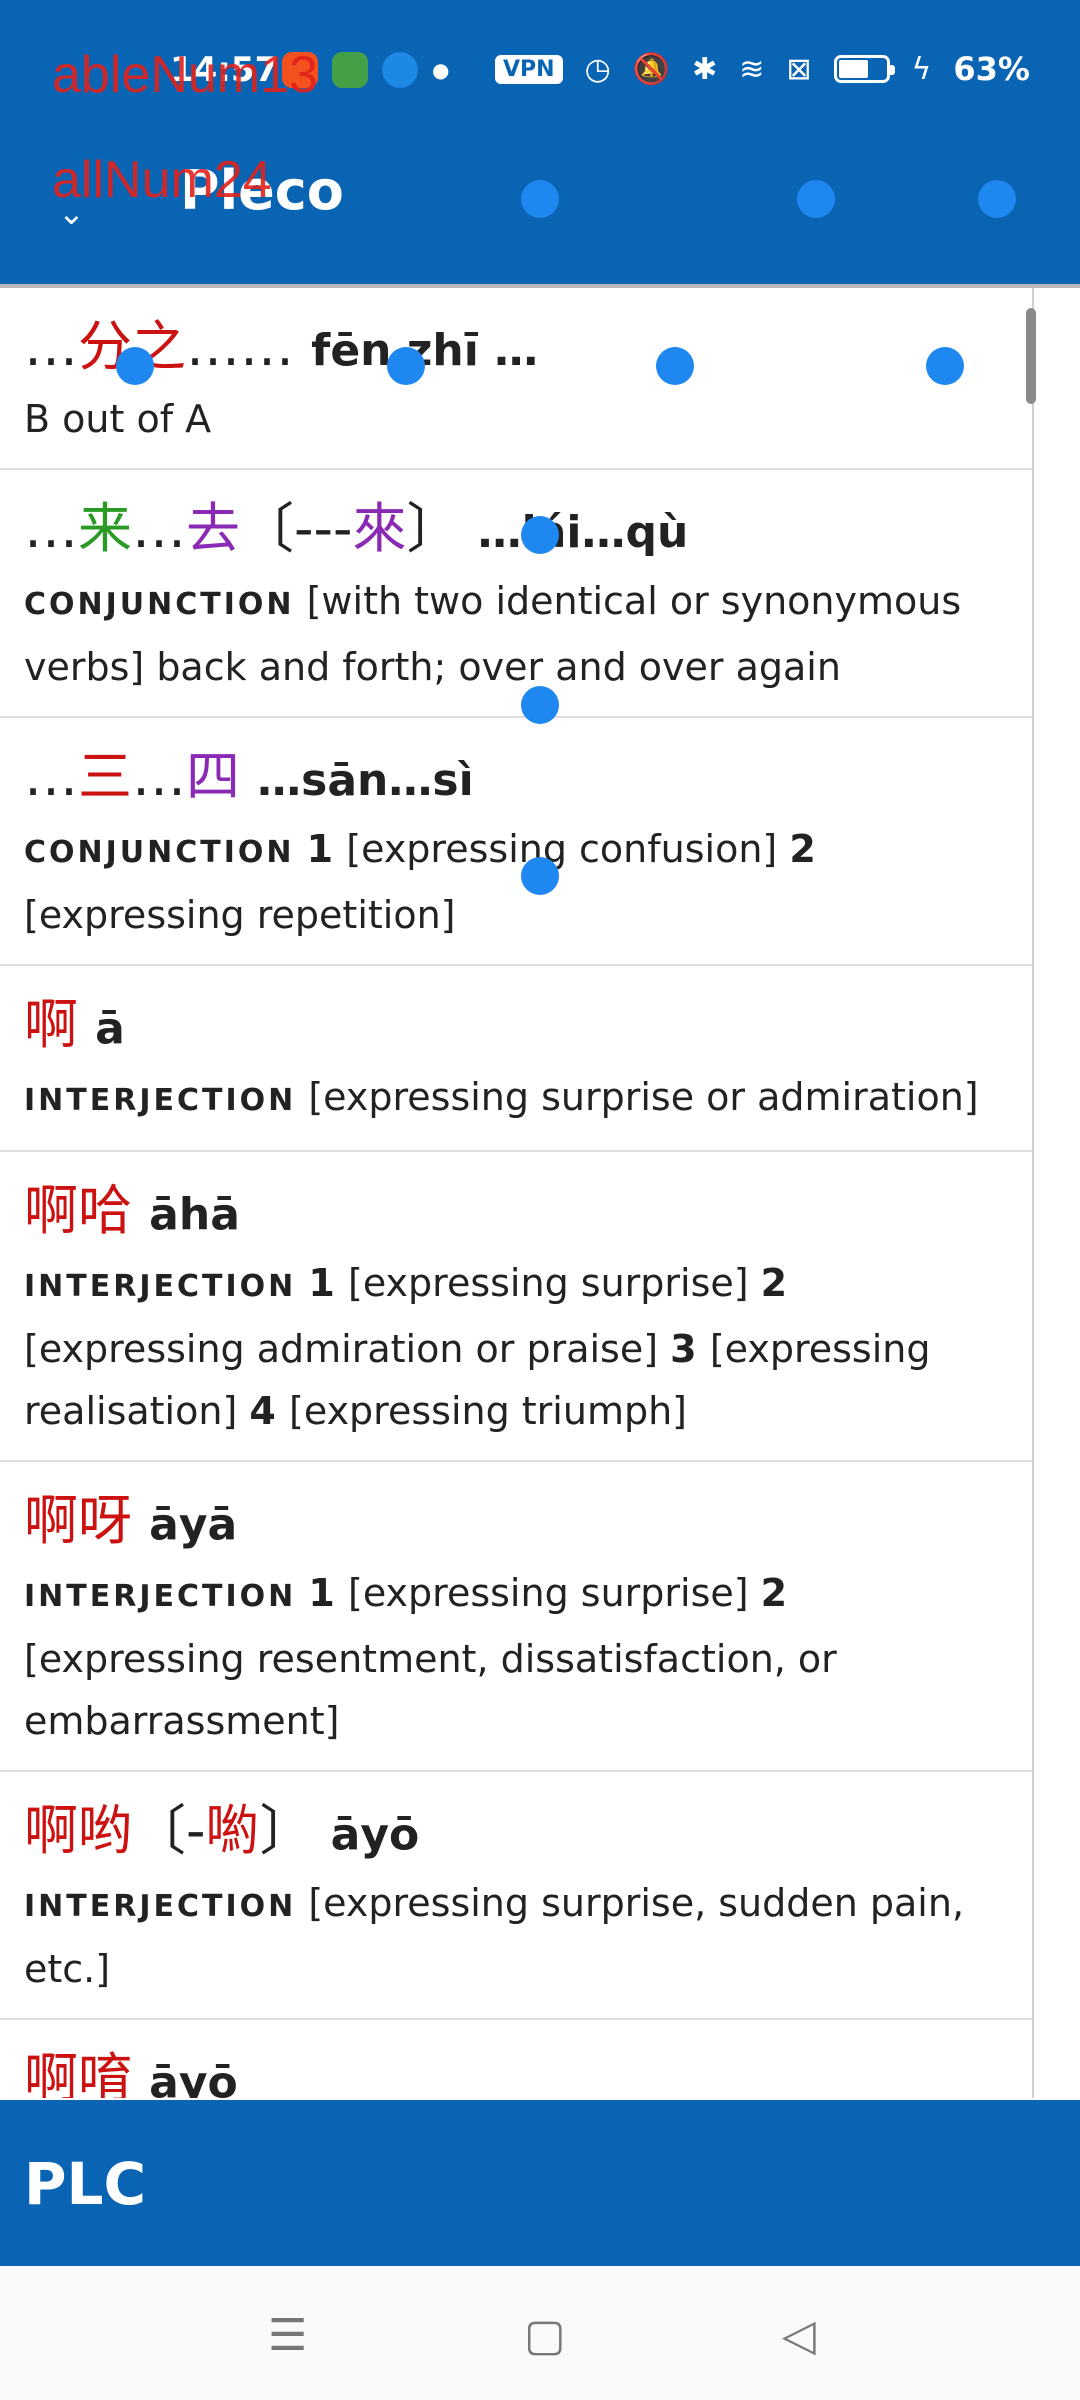 The width and height of the screenshot is (1080, 2400). What do you see at coordinates (169, 1830) in the screenshot?
I see `headword-chars: 〔-` at bounding box center [169, 1830].